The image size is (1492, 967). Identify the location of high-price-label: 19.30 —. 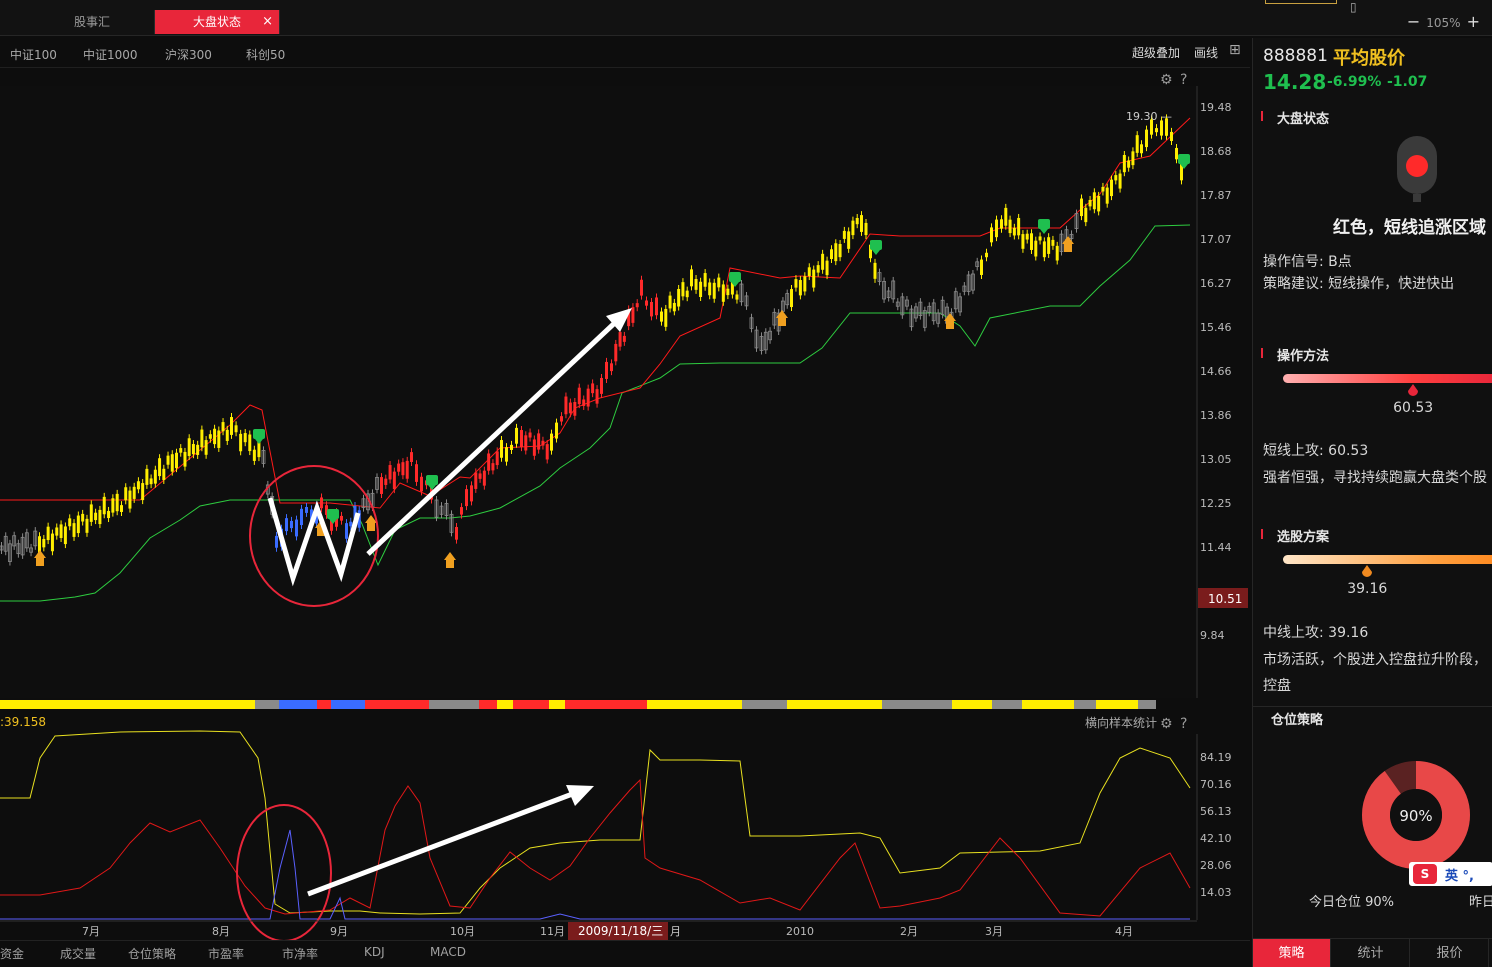
(1149, 116).